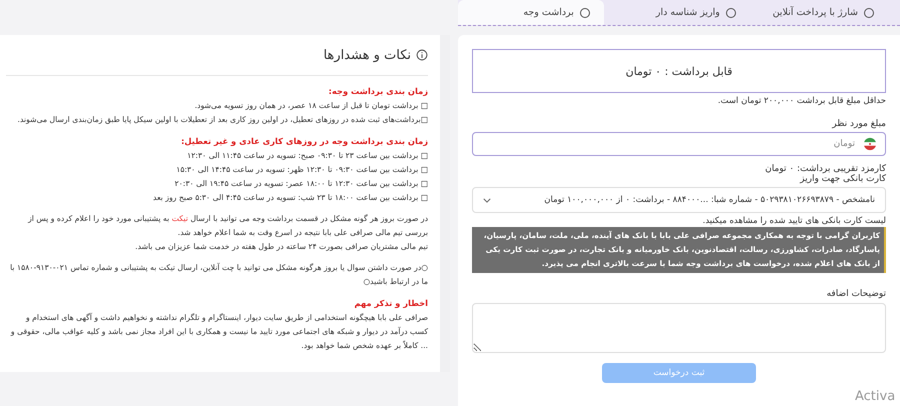  Describe the element at coordinates (875, 396) in the screenshot. I see `activation-text: Activa` at that location.